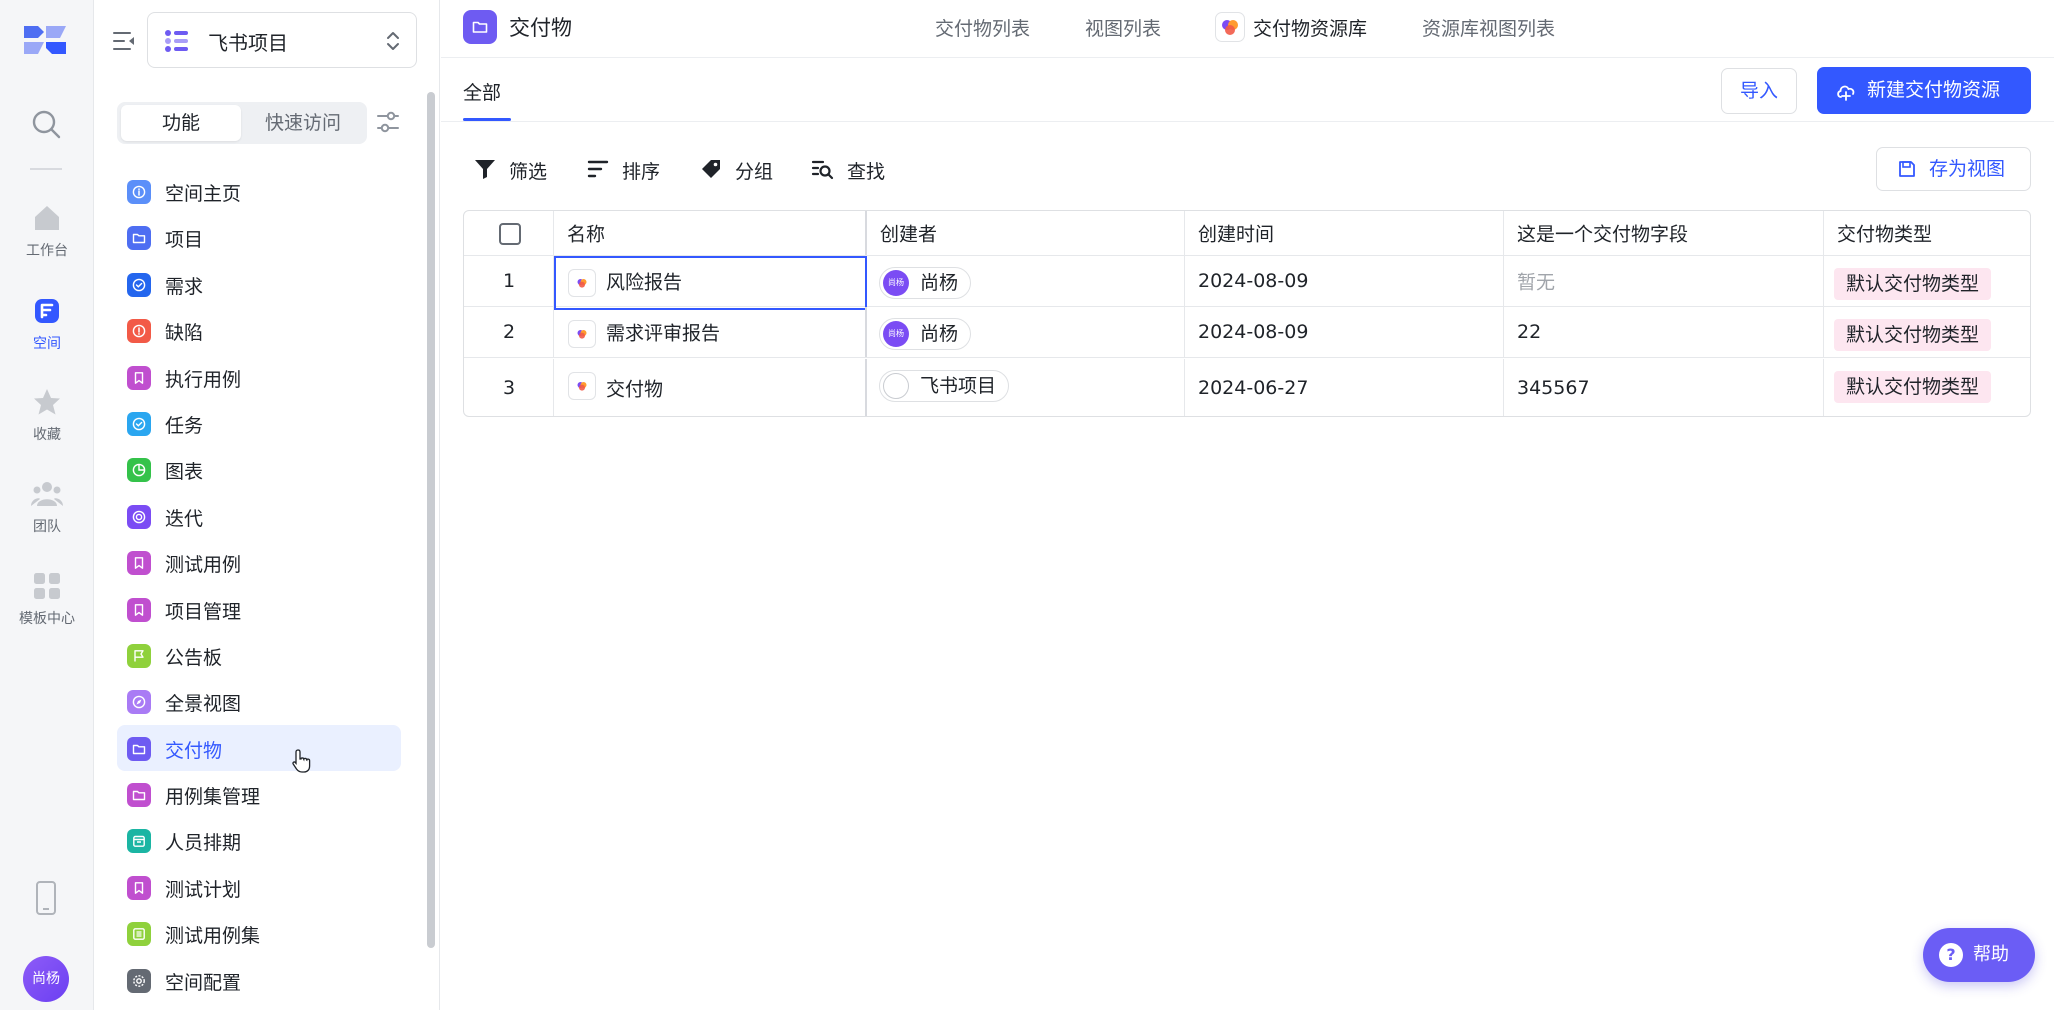  I want to click on rail-item-favorites: 收藏, so click(47, 421).